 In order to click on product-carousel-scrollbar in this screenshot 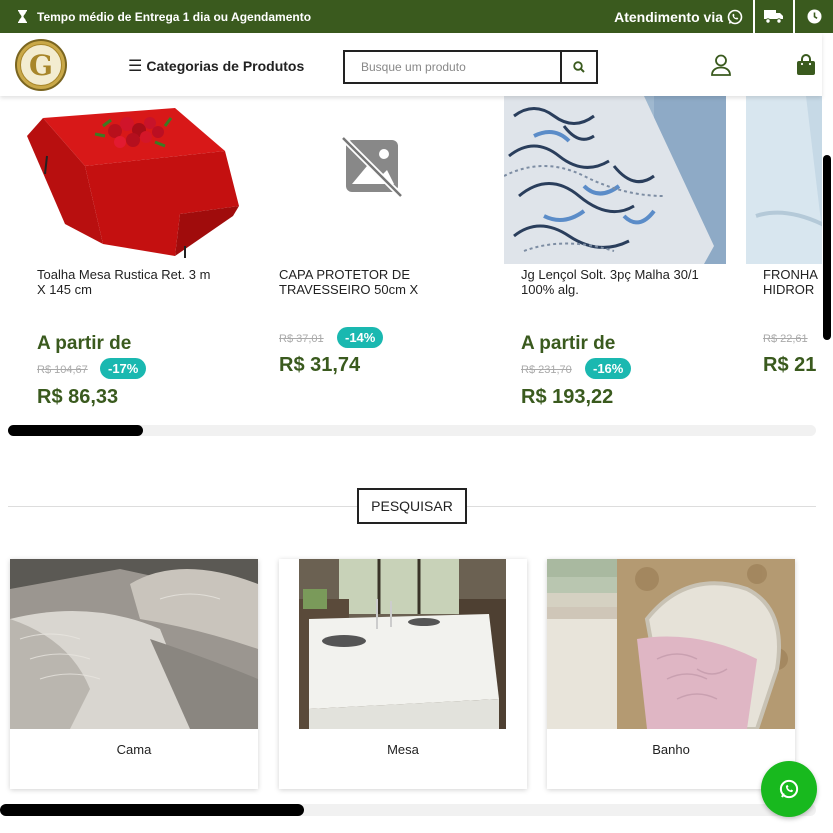, I will do `click(412, 430)`.